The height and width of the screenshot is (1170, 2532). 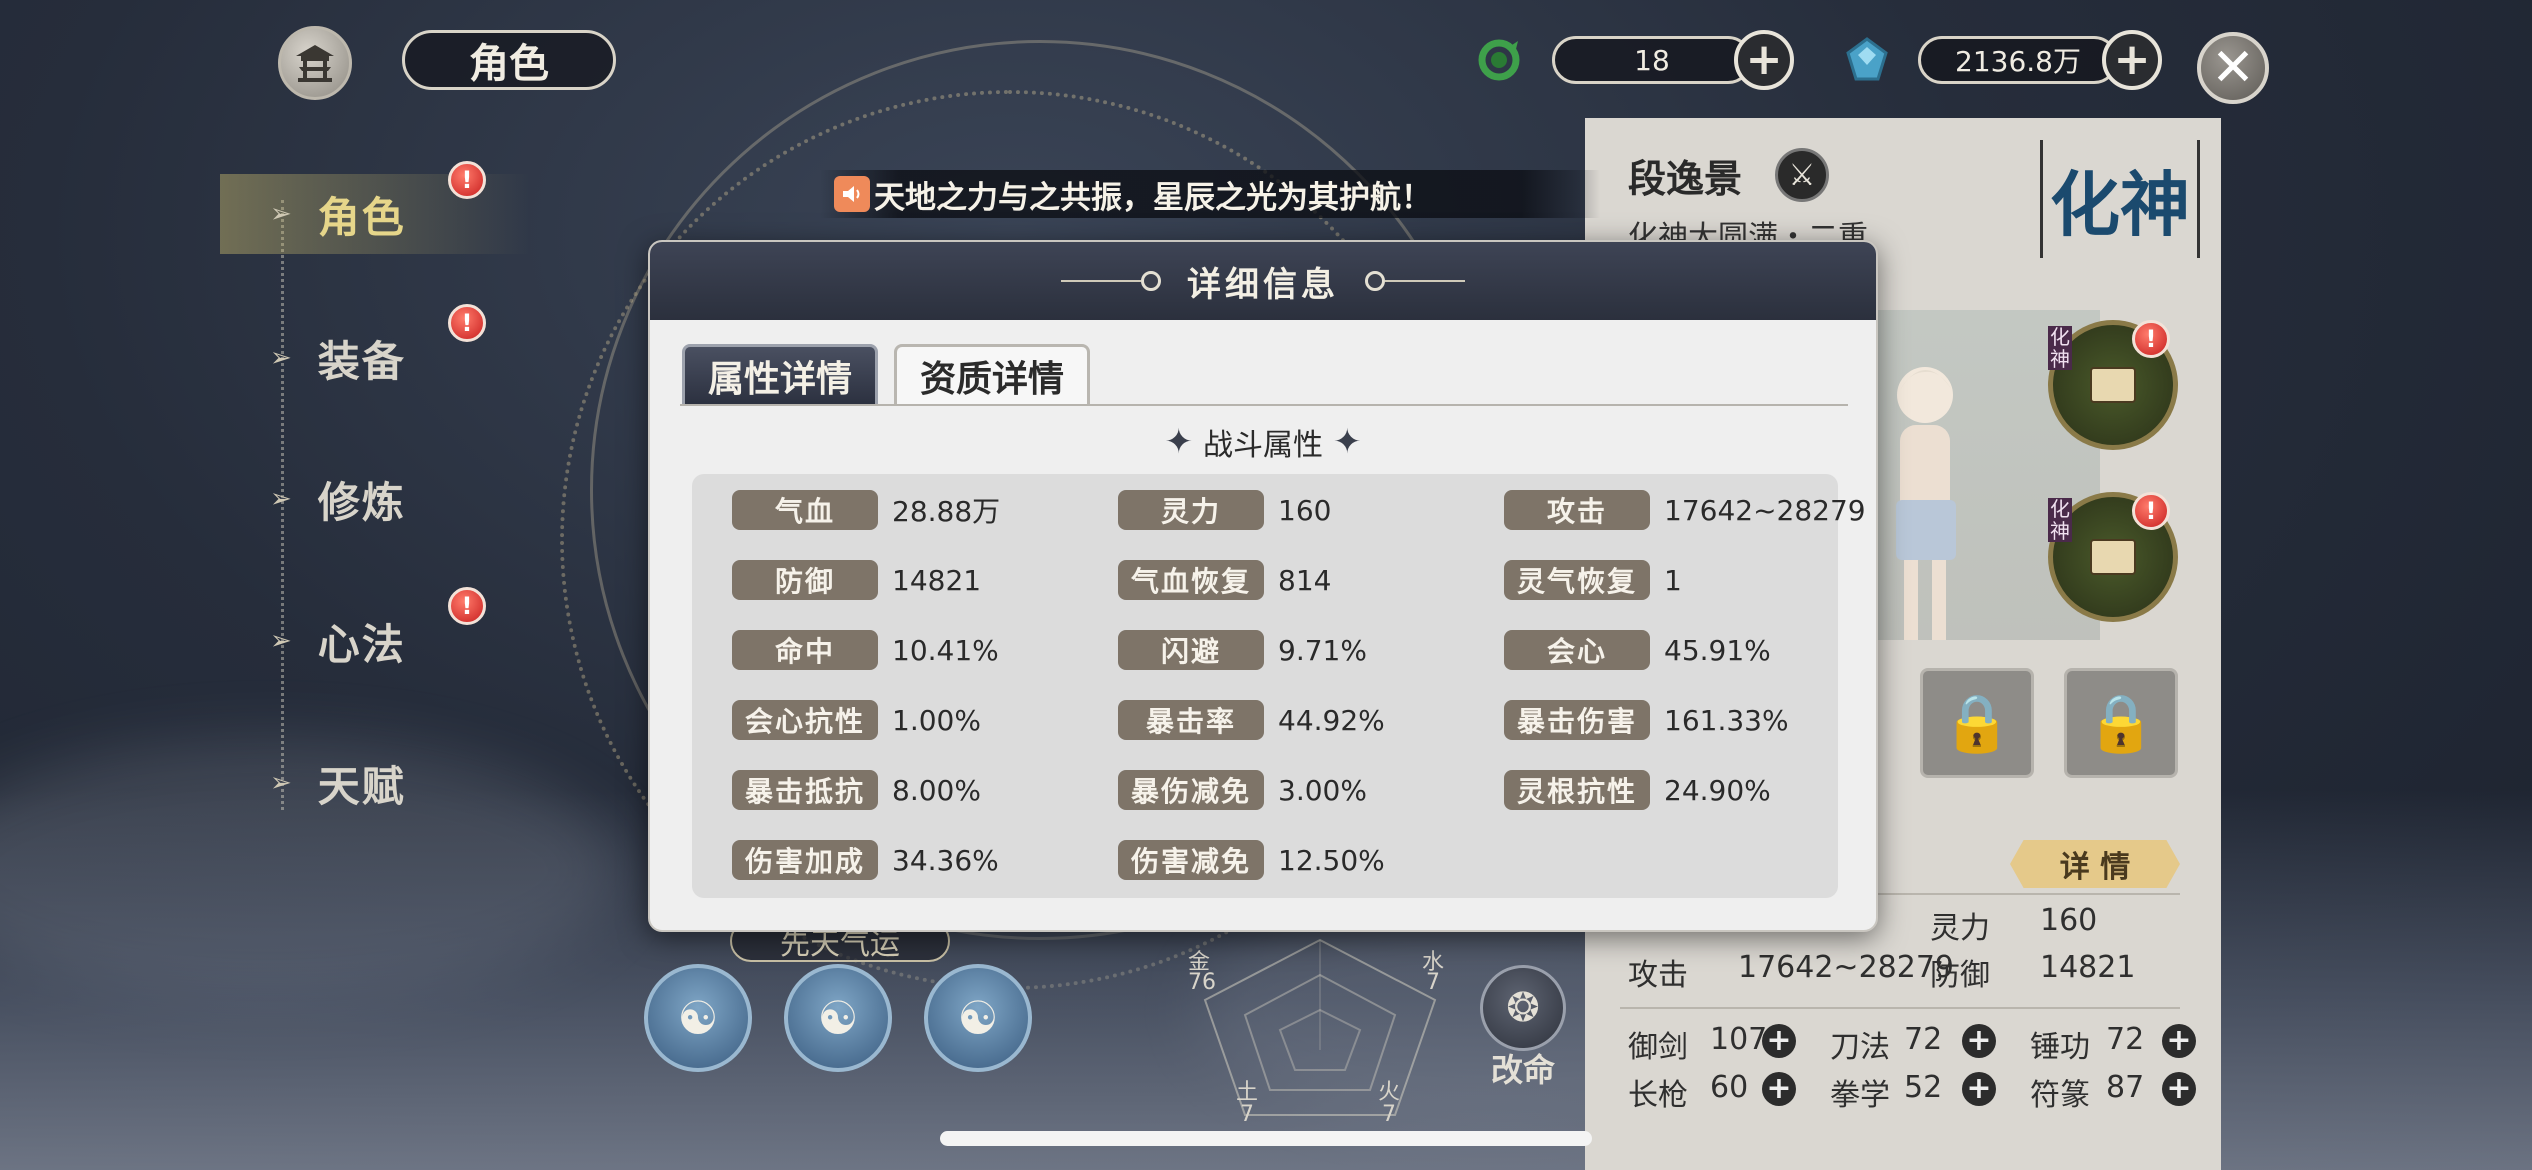 What do you see at coordinates (2060, 1047) in the screenshot?
I see `skill-label: 锤功` at bounding box center [2060, 1047].